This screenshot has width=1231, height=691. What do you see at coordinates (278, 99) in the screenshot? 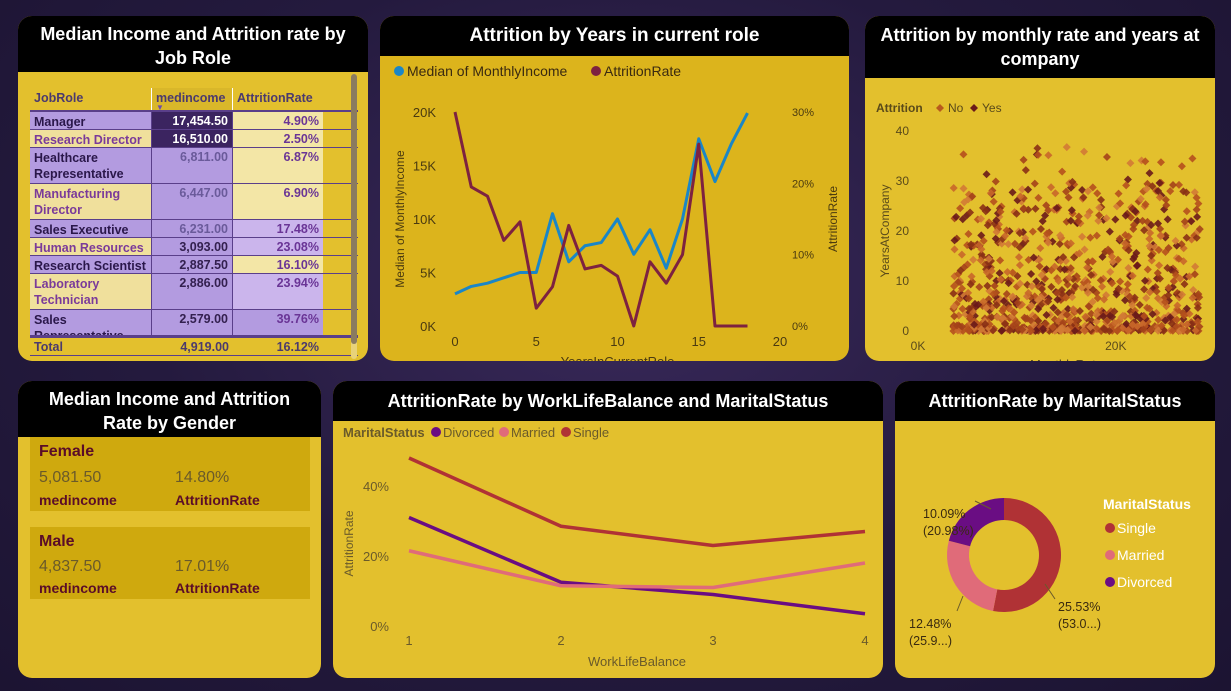
I see `header-attritionrate: AttritionRate` at bounding box center [278, 99].